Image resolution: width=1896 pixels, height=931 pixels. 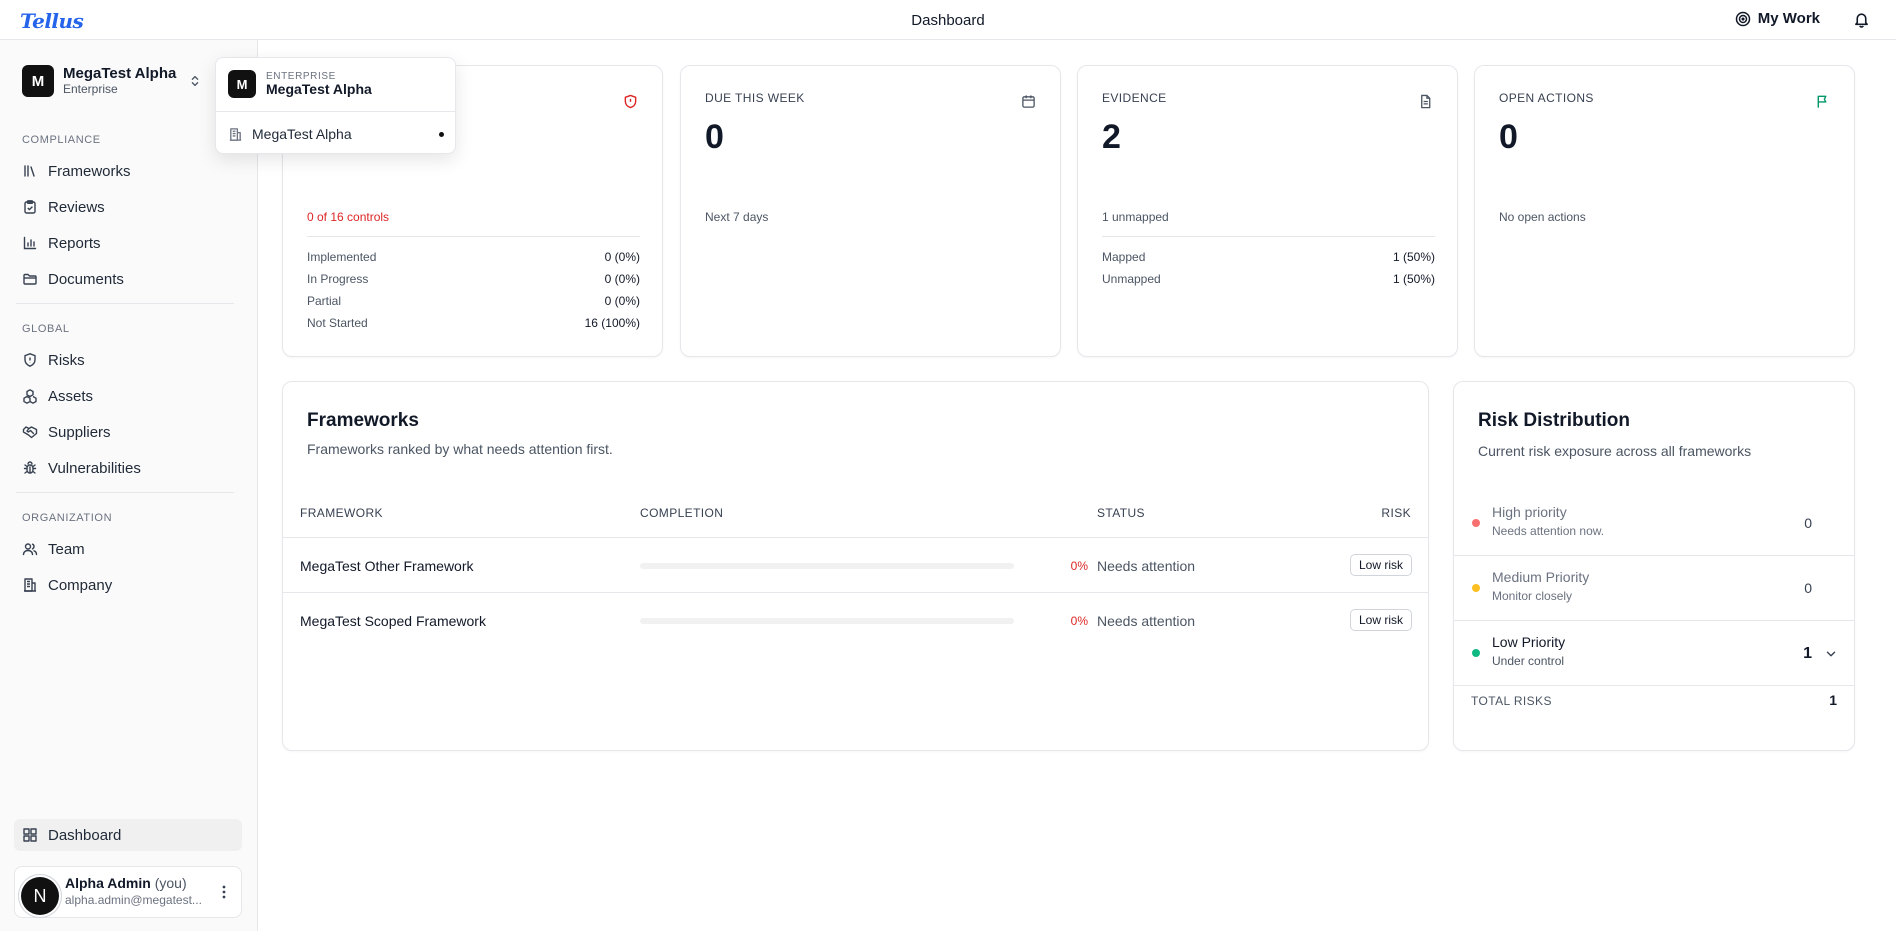 I want to click on calendar-icon, so click(x=1028, y=101).